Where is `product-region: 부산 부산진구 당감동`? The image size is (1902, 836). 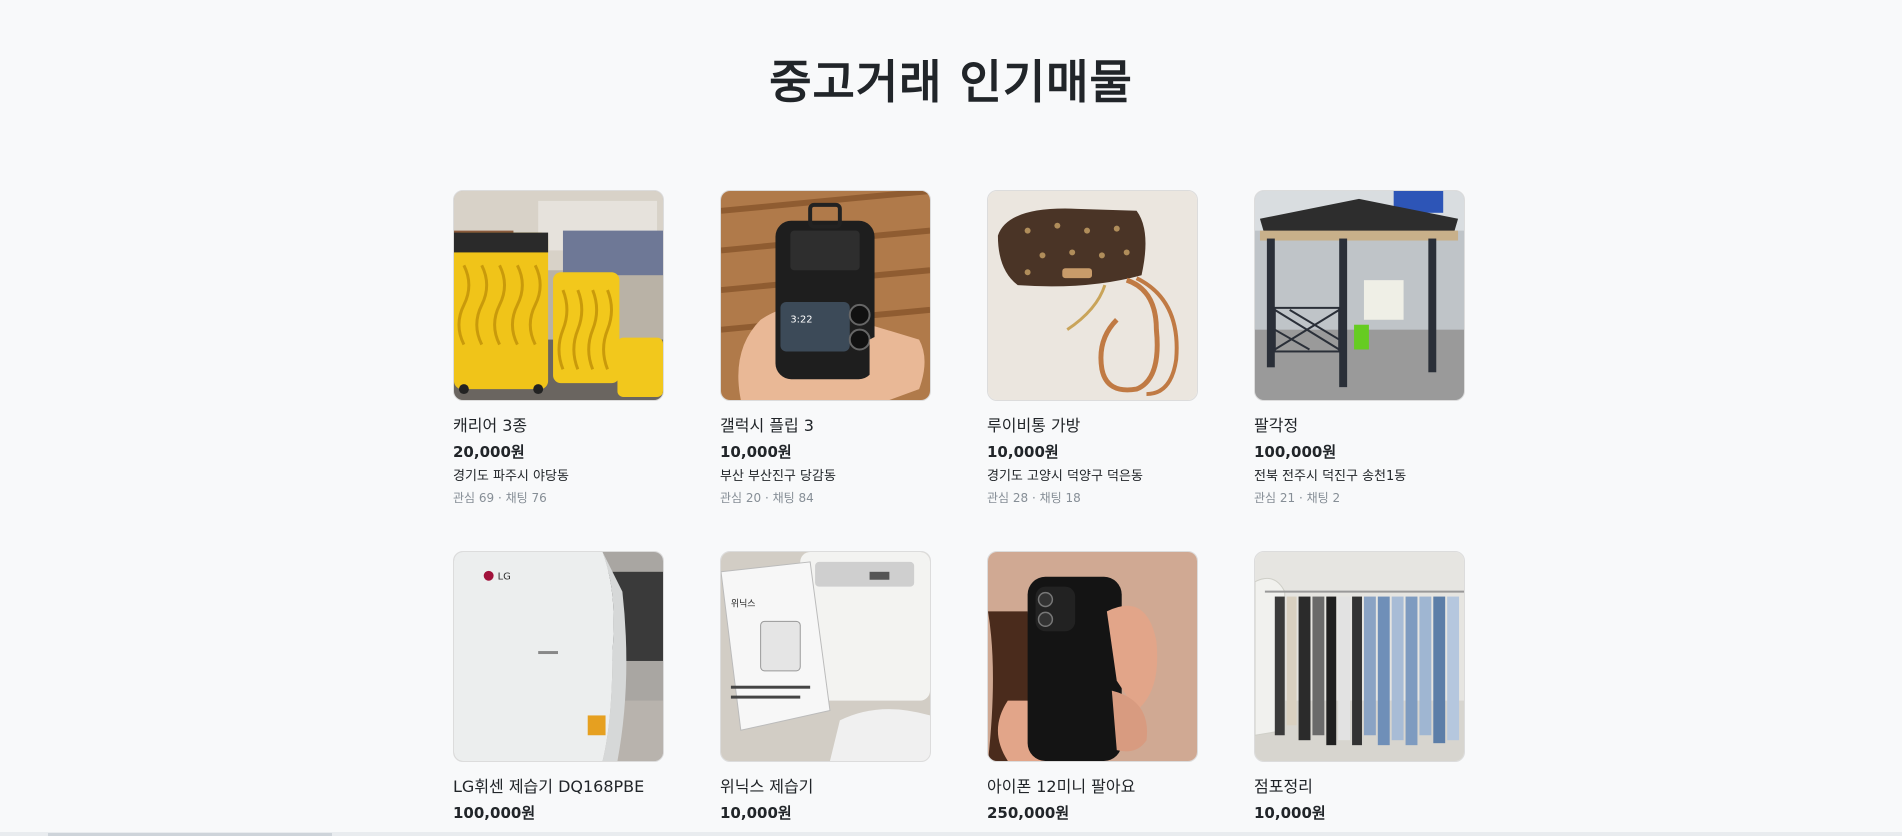
product-region: 부산 부산진구 당감동 is located at coordinates (778, 476).